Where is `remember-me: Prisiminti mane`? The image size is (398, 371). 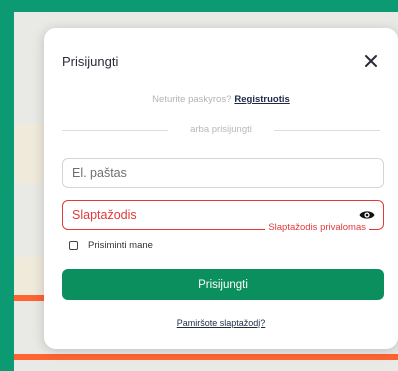 remember-me: Prisiminti mane is located at coordinates (111, 245).